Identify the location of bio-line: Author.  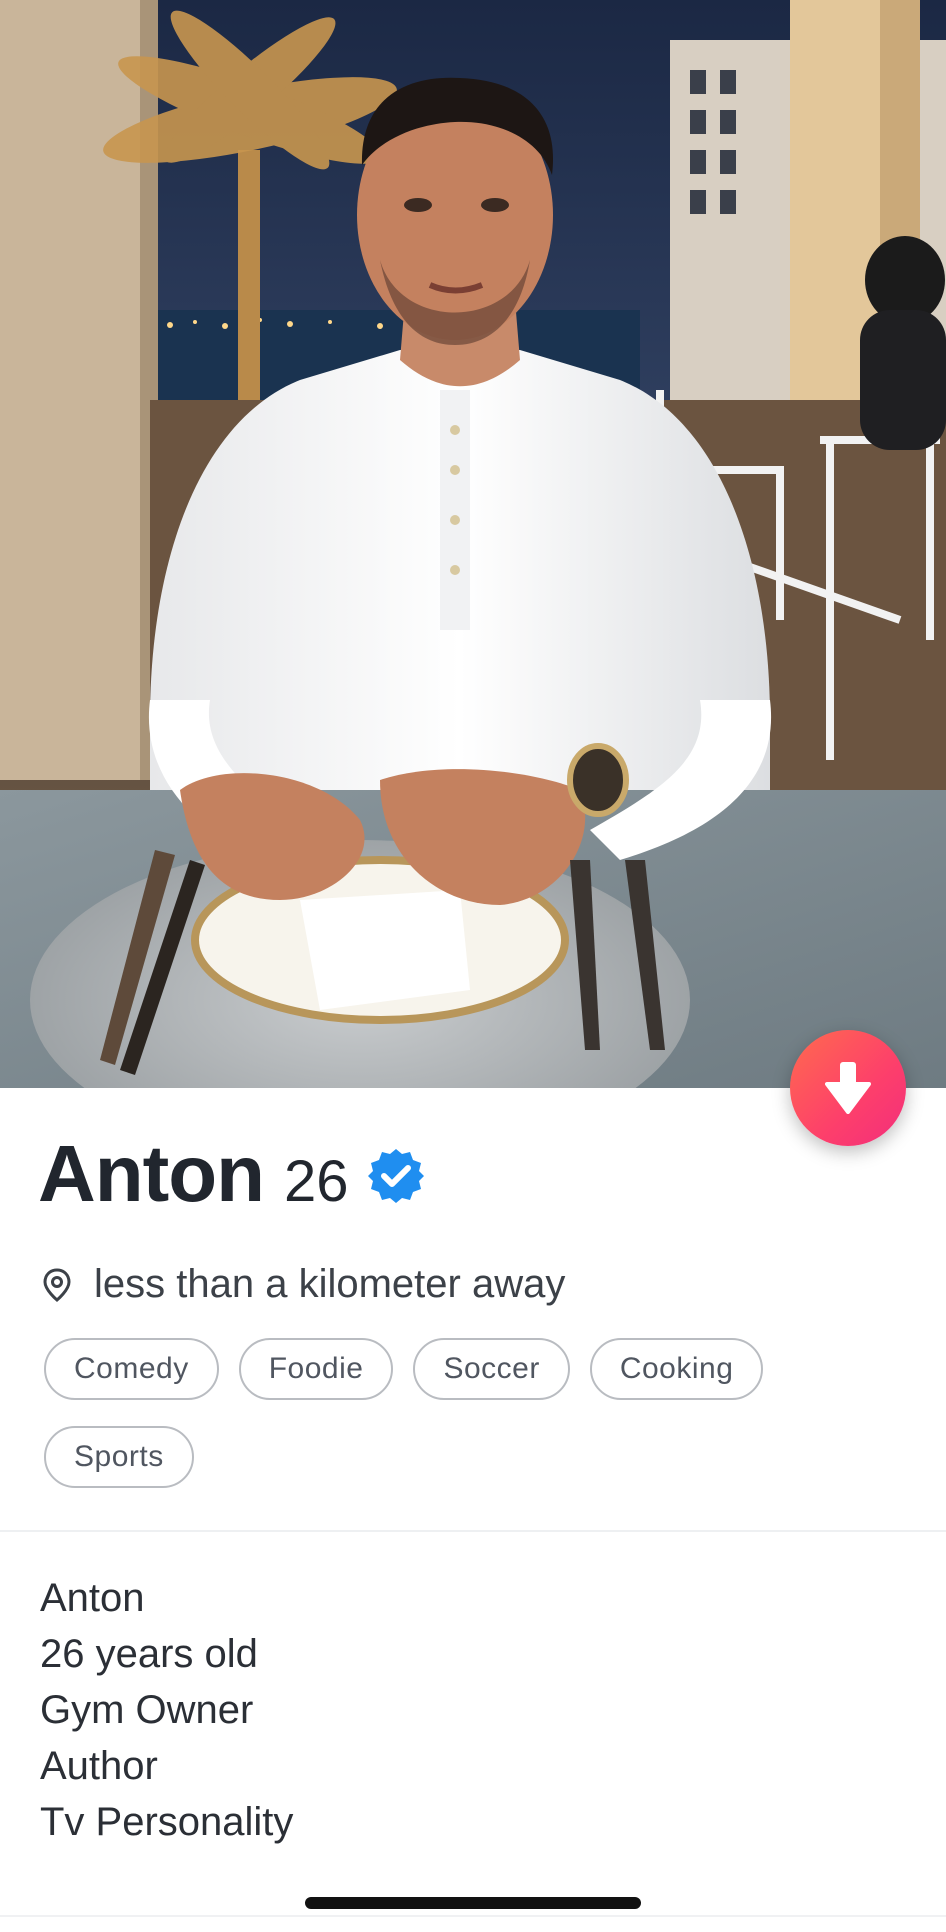
(99, 1766).